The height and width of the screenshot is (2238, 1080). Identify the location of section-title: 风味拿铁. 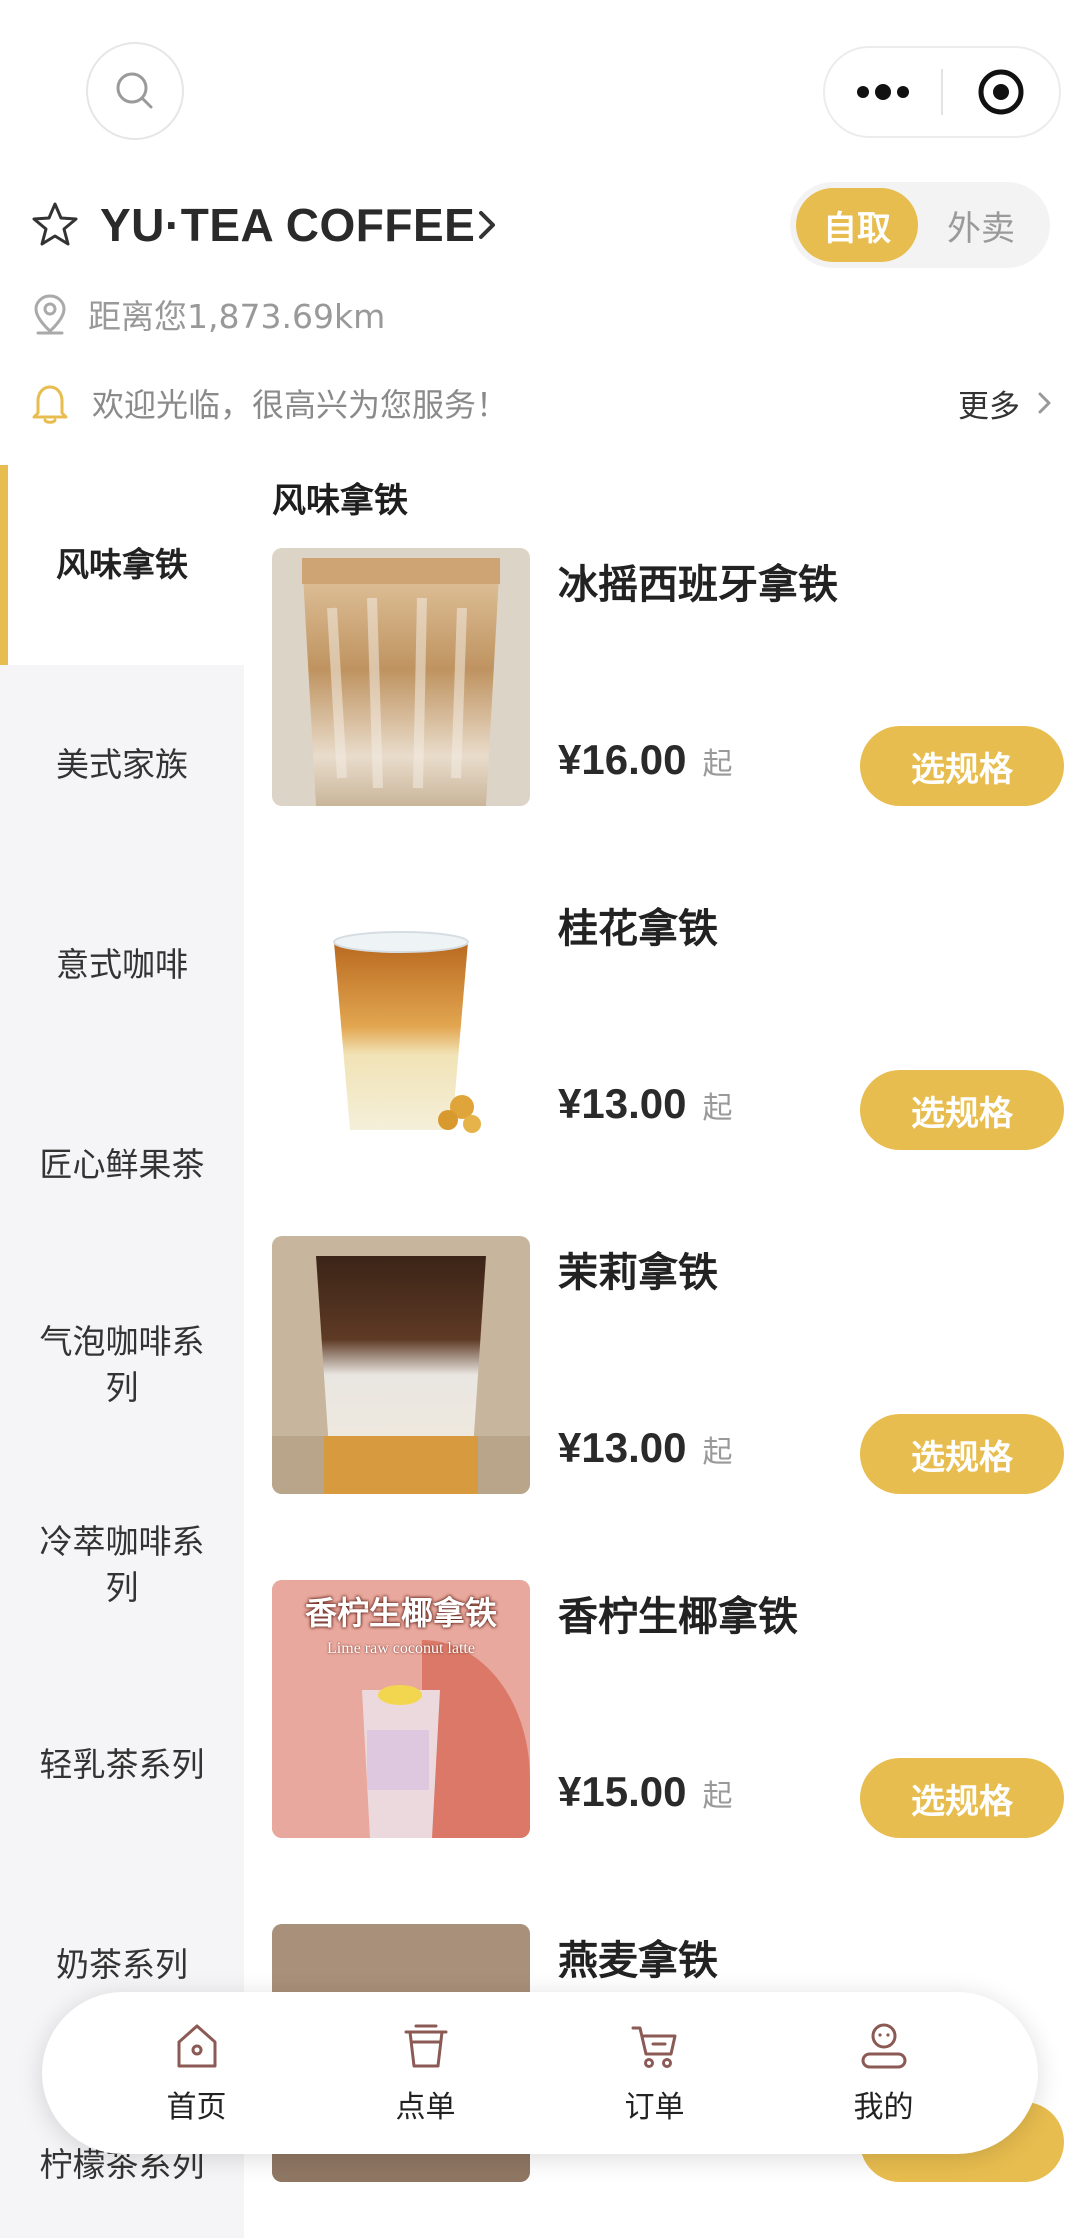
(340, 501).